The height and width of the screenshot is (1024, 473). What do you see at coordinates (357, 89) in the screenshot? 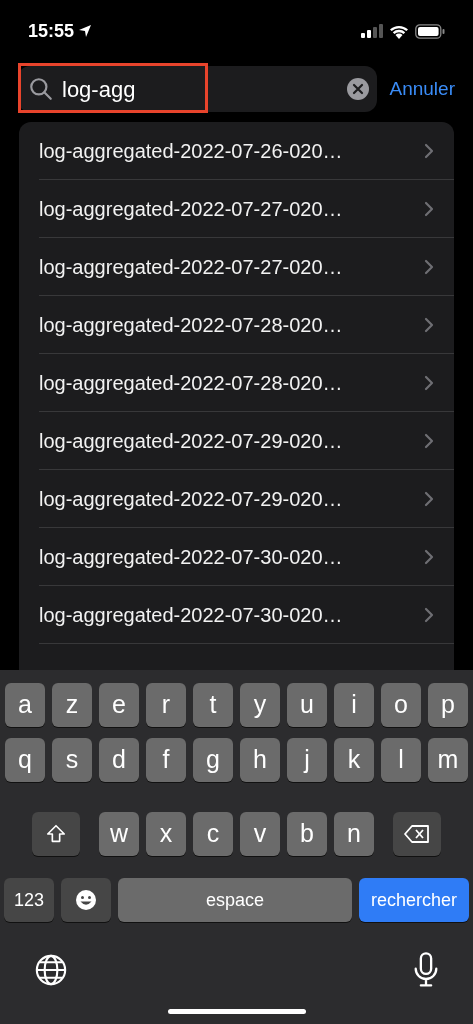
I see `clear-icon` at bounding box center [357, 89].